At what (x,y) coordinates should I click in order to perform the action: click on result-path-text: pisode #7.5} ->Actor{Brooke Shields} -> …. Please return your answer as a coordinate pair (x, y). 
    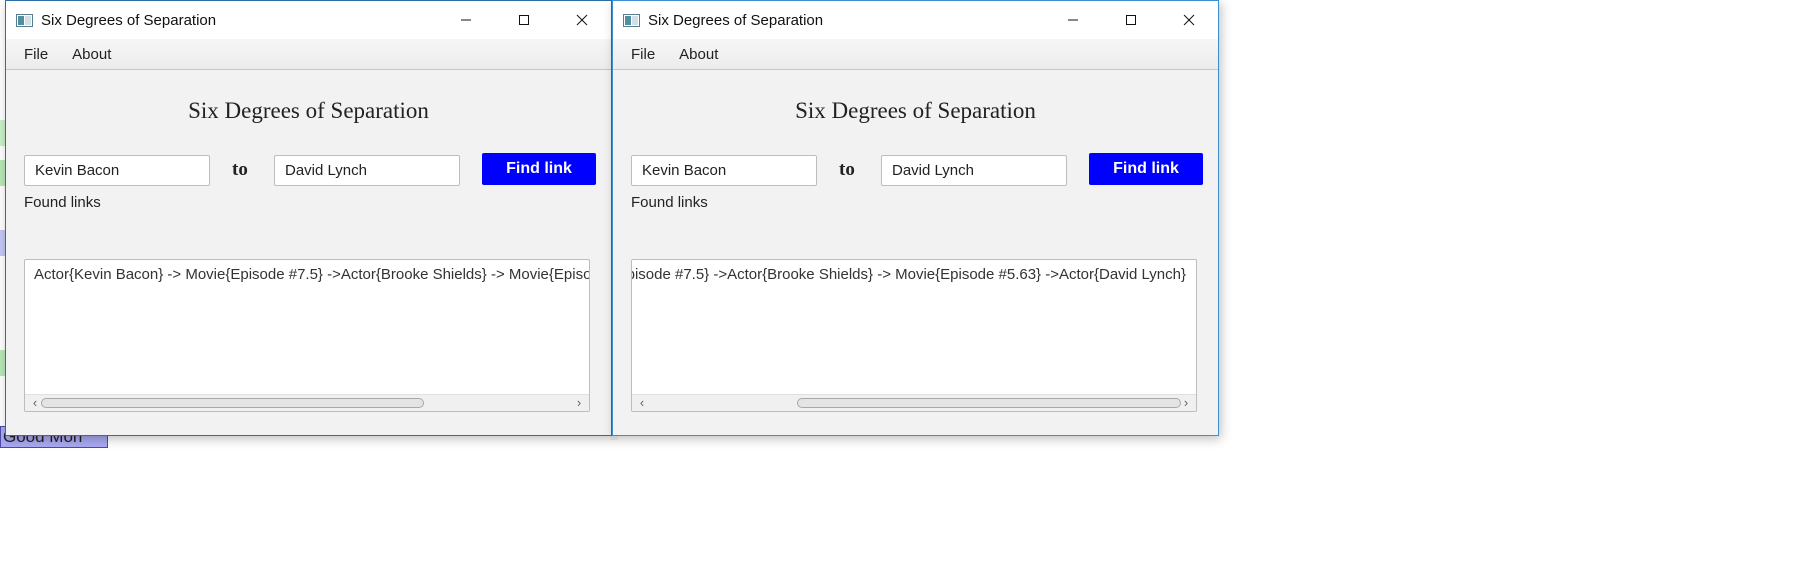
    Looking at the image, I should click on (908, 274).